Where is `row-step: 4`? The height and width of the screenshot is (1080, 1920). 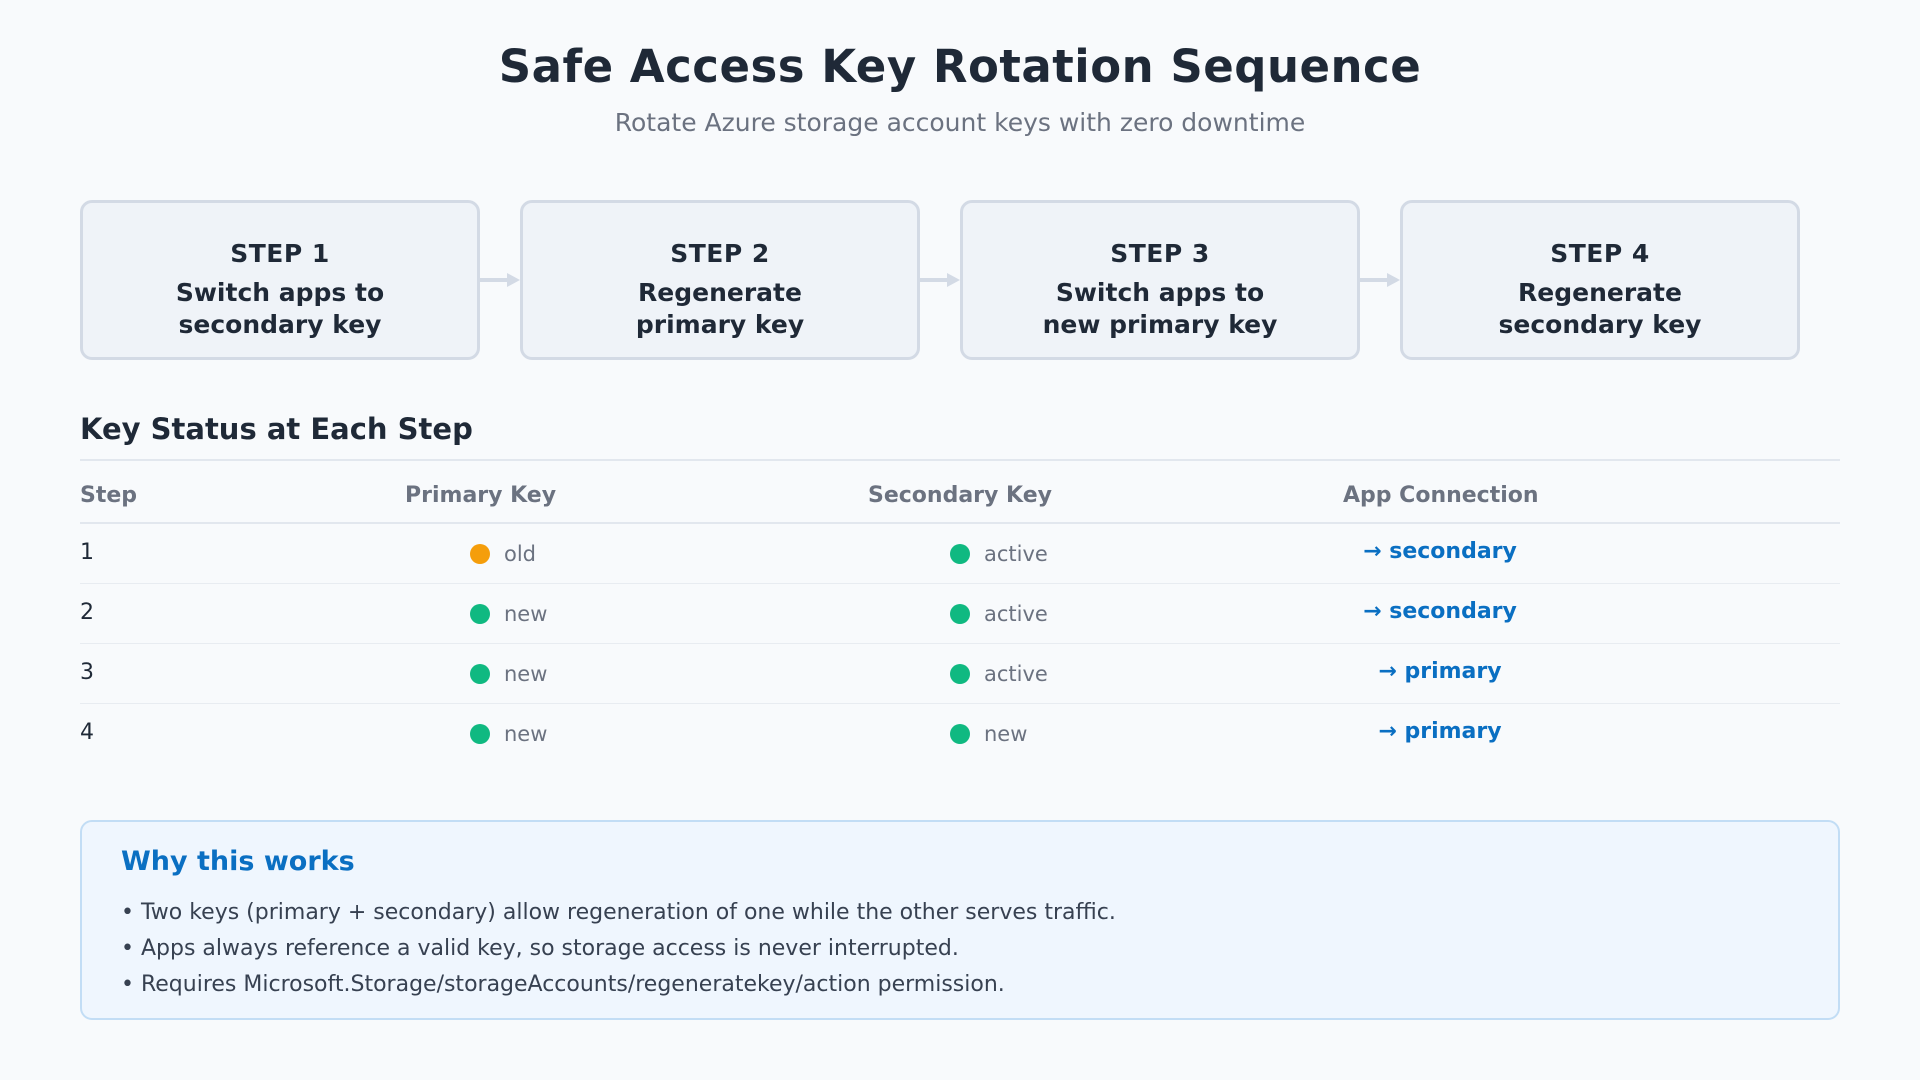 row-step: 4 is located at coordinates (87, 732).